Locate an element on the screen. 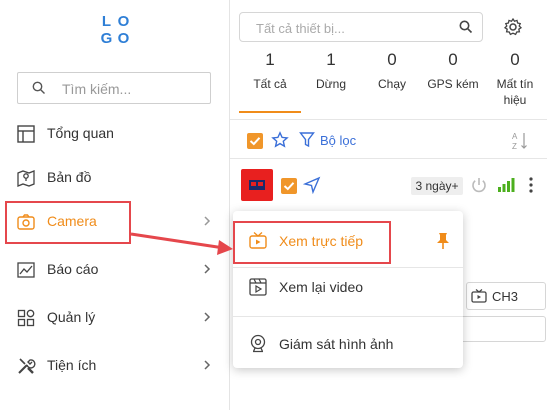 The width and height of the screenshot is (547, 410). logo-letter: G is located at coordinates (106, 38).